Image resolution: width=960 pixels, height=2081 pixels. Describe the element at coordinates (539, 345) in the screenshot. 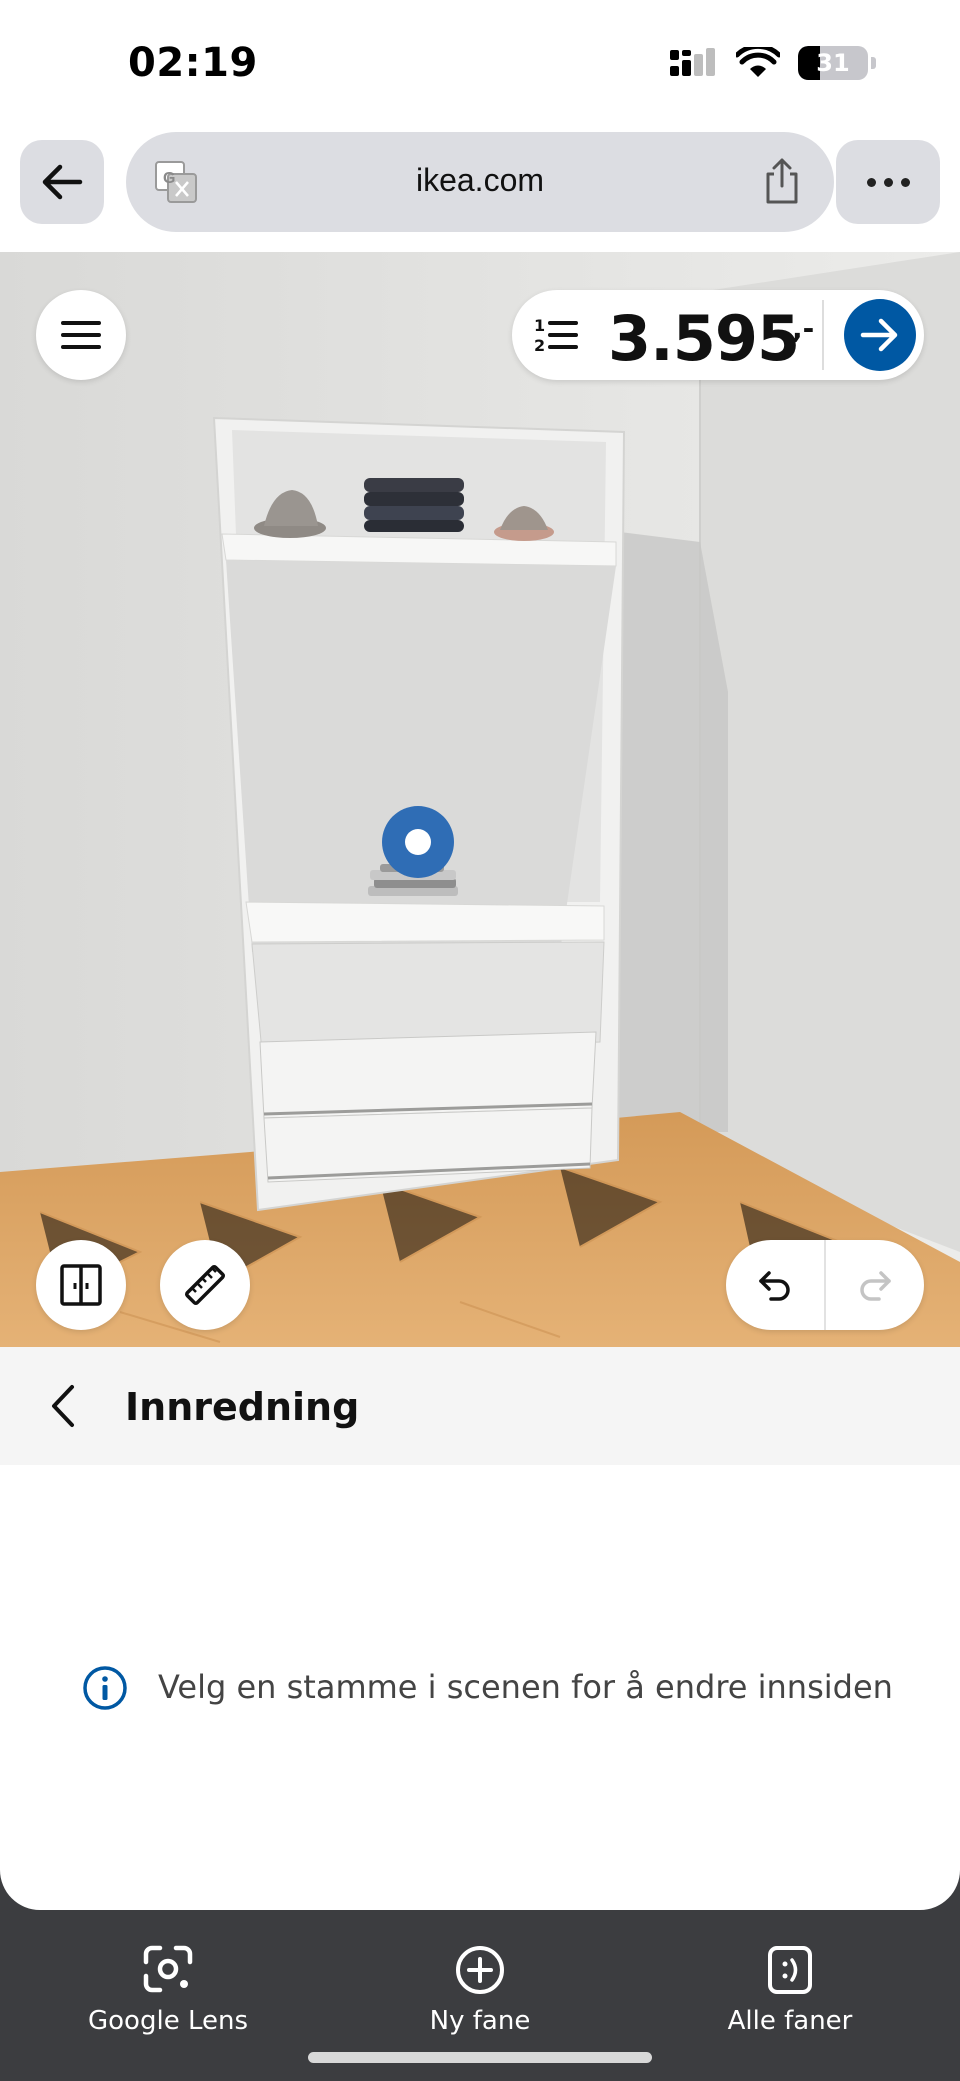

I see `svg-text: 2` at that location.